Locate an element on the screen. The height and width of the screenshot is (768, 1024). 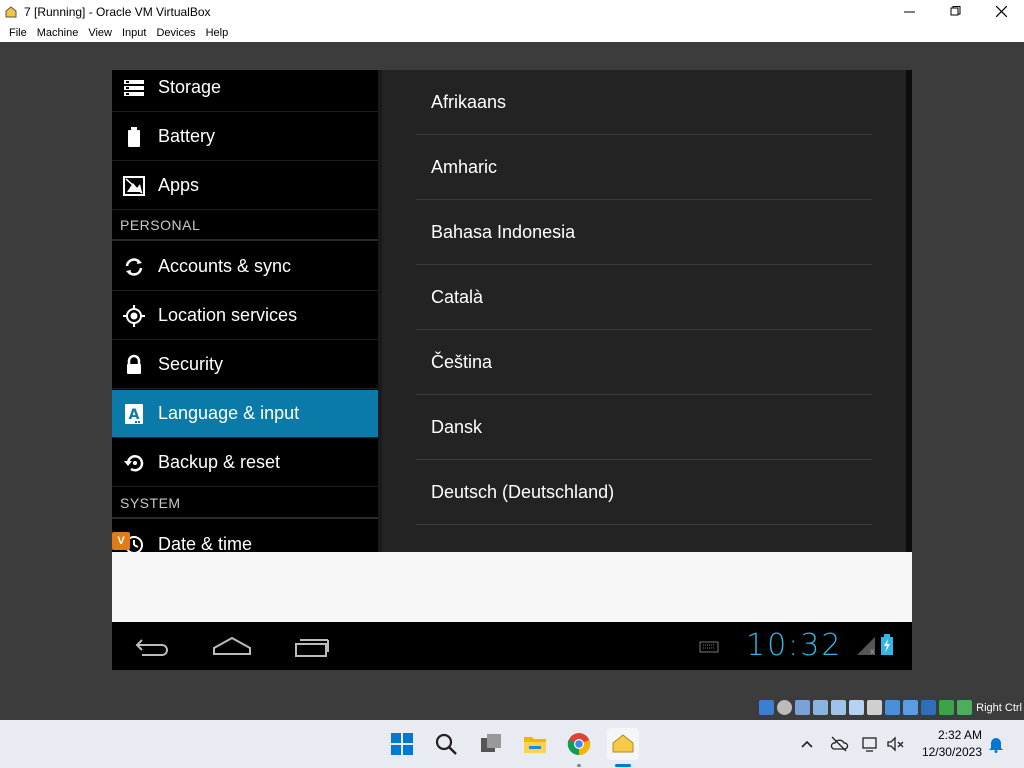
settings-item-date-time: Date & time is located at coordinates (245, 536).